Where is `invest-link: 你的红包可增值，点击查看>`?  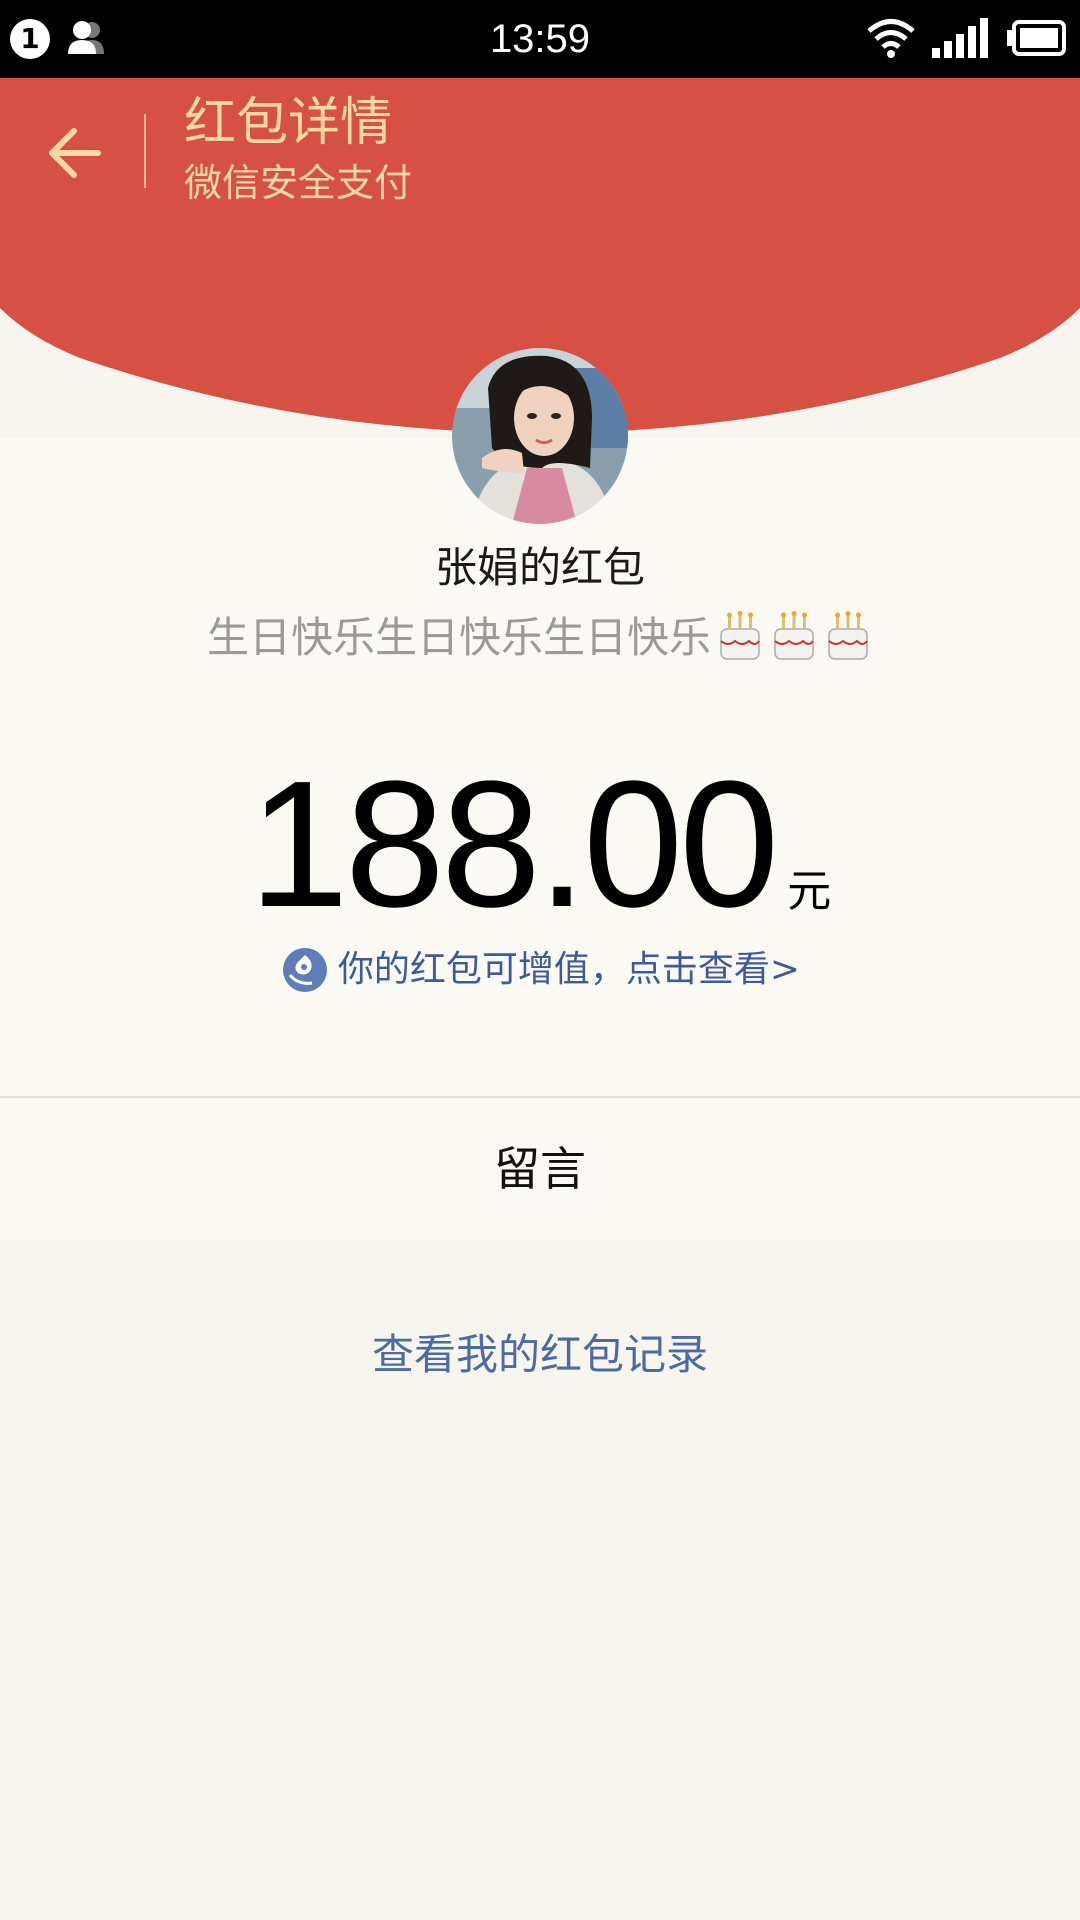
invest-link: 你的红包可增值，点击查看> is located at coordinates (540, 970).